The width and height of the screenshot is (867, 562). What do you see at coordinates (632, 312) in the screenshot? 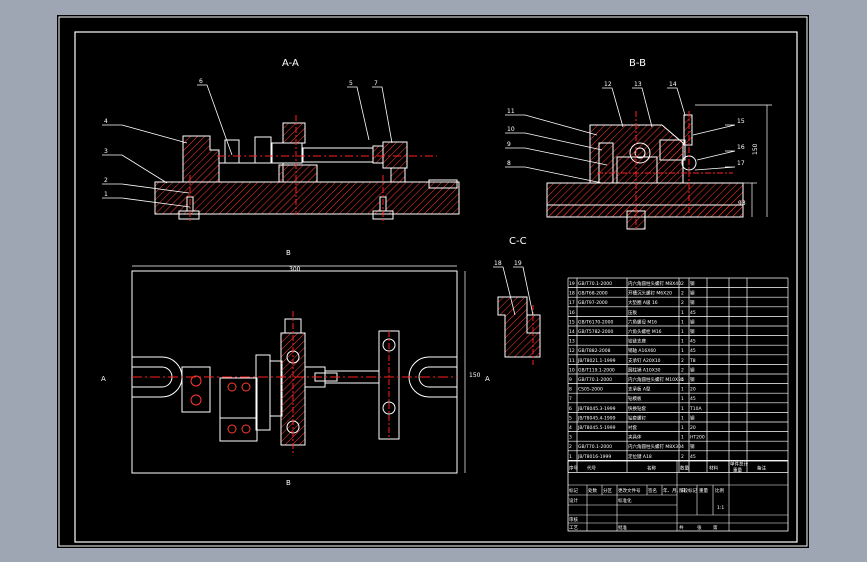
I see `bom-name: 压板` at bounding box center [632, 312].